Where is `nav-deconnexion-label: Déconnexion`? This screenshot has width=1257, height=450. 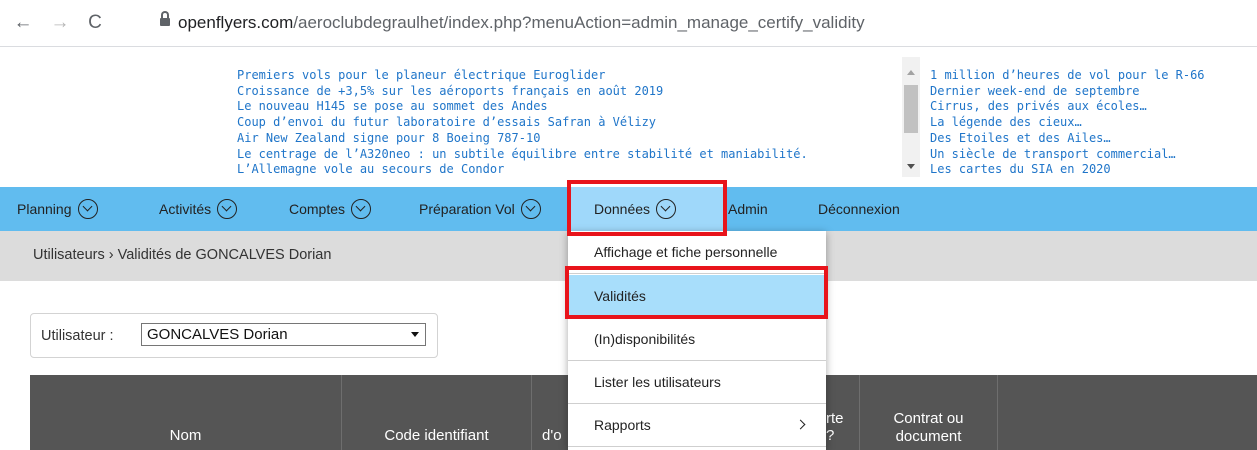 nav-deconnexion-label: Déconnexion is located at coordinates (859, 209).